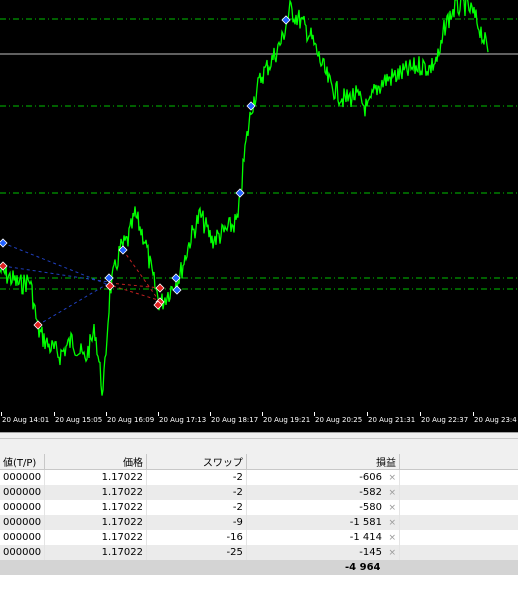  I want to click on swap-cell: -16, so click(196, 537).